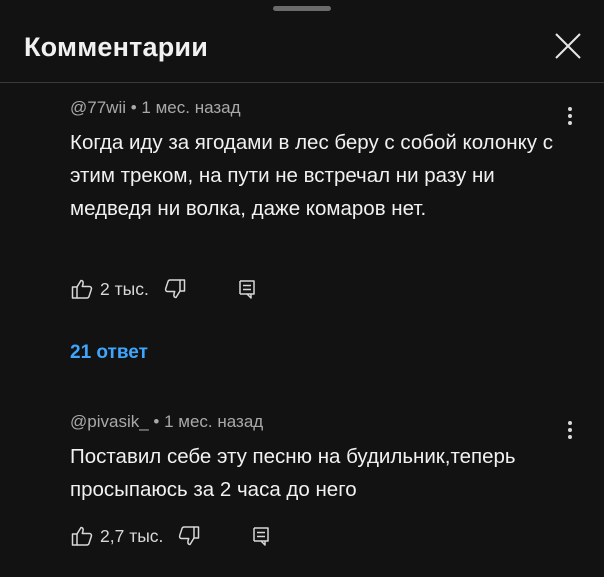  I want to click on page-title: Комментарии, so click(116, 47).